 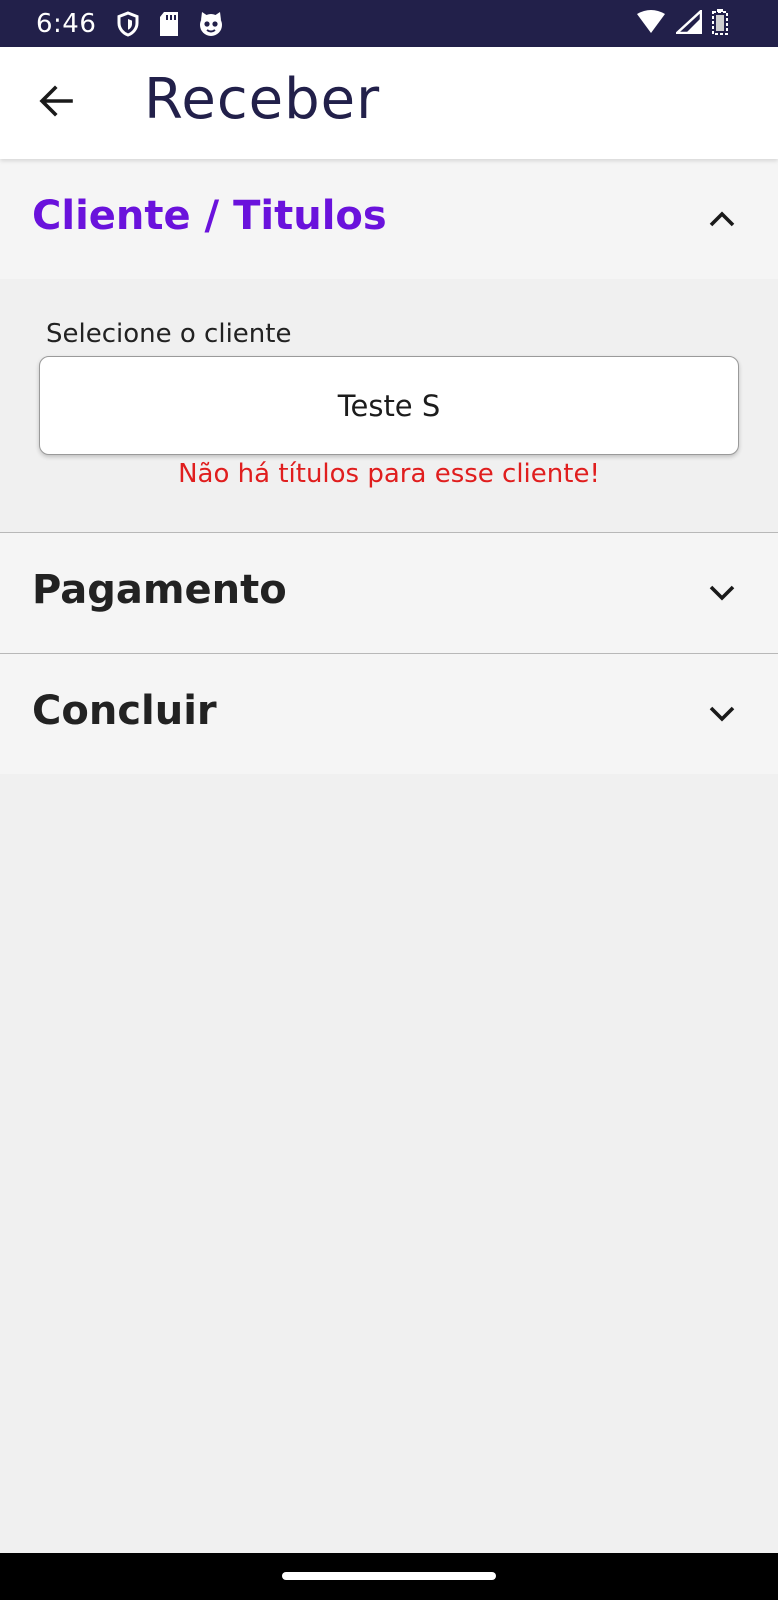 What do you see at coordinates (722, 219) in the screenshot?
I see `chevron-up-icon` at bounding box center [722, 219].